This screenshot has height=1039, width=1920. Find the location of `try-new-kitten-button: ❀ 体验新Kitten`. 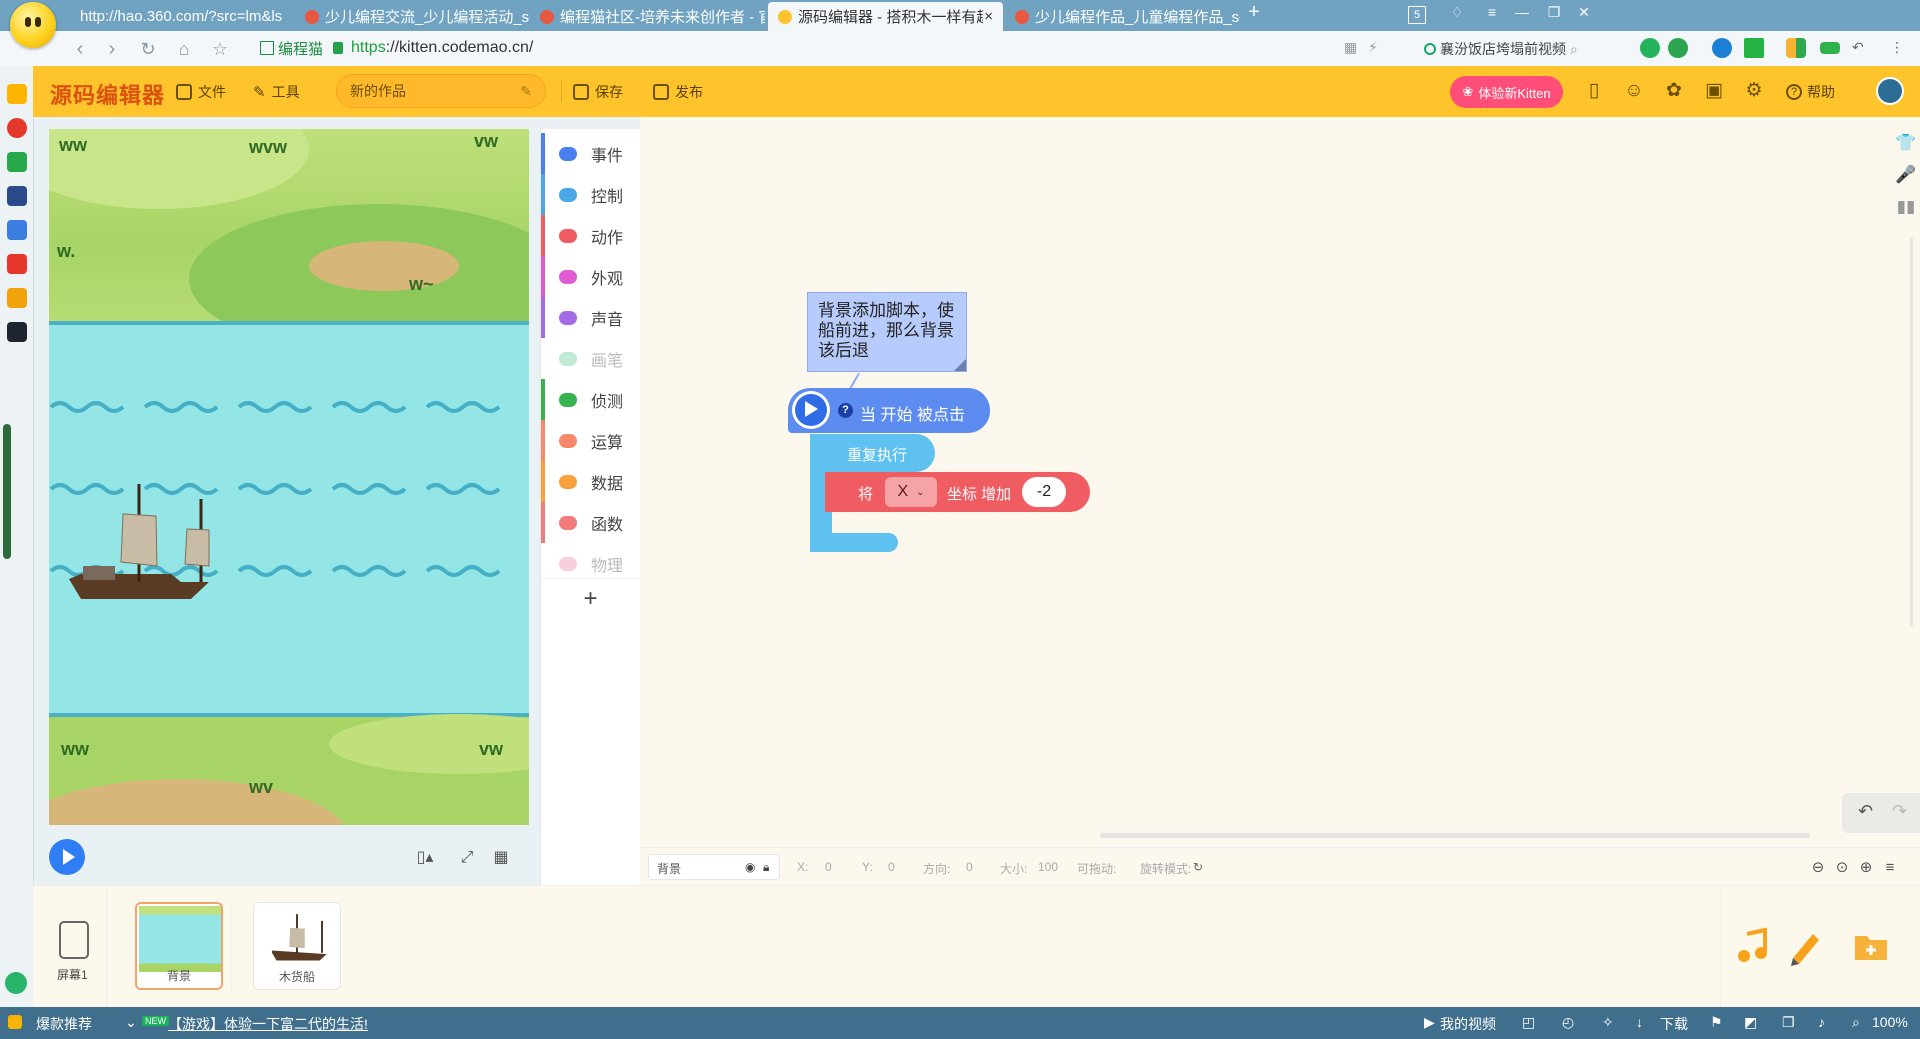

try-new-kitten-button: ❀ 体验新Kitten is located at coordinates (1506, 92).